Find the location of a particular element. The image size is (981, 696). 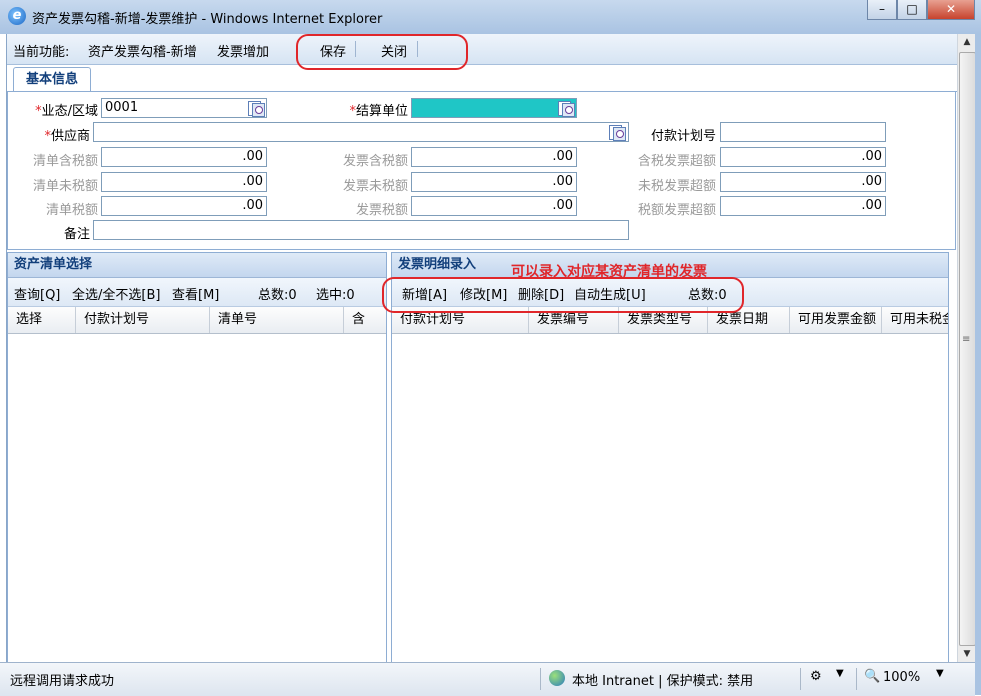

selected-count: 选中:0 is located at coordinates (335, 295).